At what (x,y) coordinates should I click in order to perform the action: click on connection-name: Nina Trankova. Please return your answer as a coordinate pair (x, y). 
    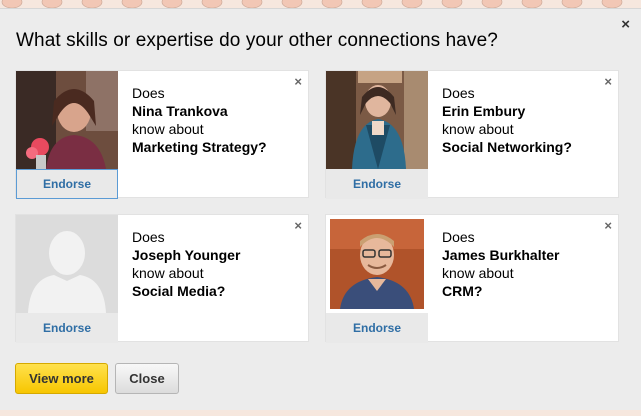
    Looking at the image, I should click on (217, 111).